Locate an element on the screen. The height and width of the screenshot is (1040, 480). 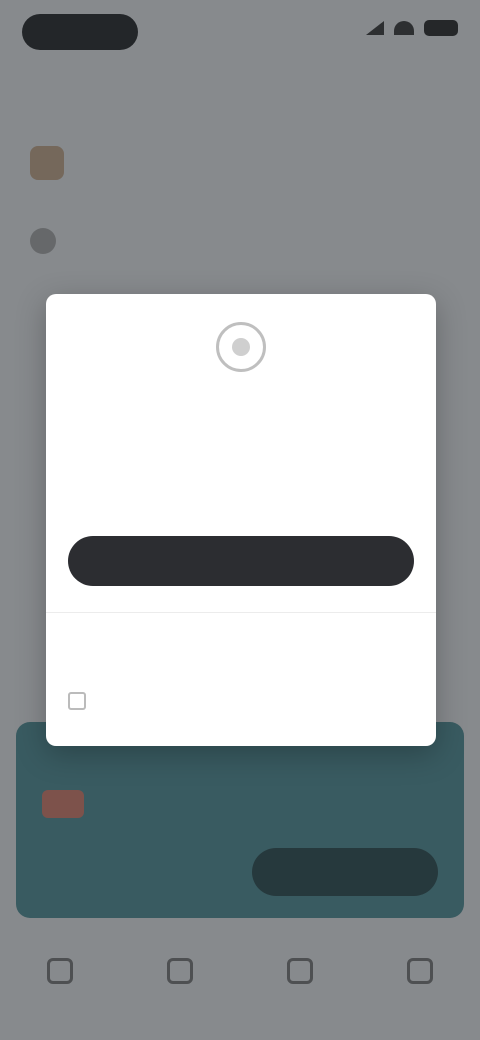
divider is located at coordinates (241, 612).